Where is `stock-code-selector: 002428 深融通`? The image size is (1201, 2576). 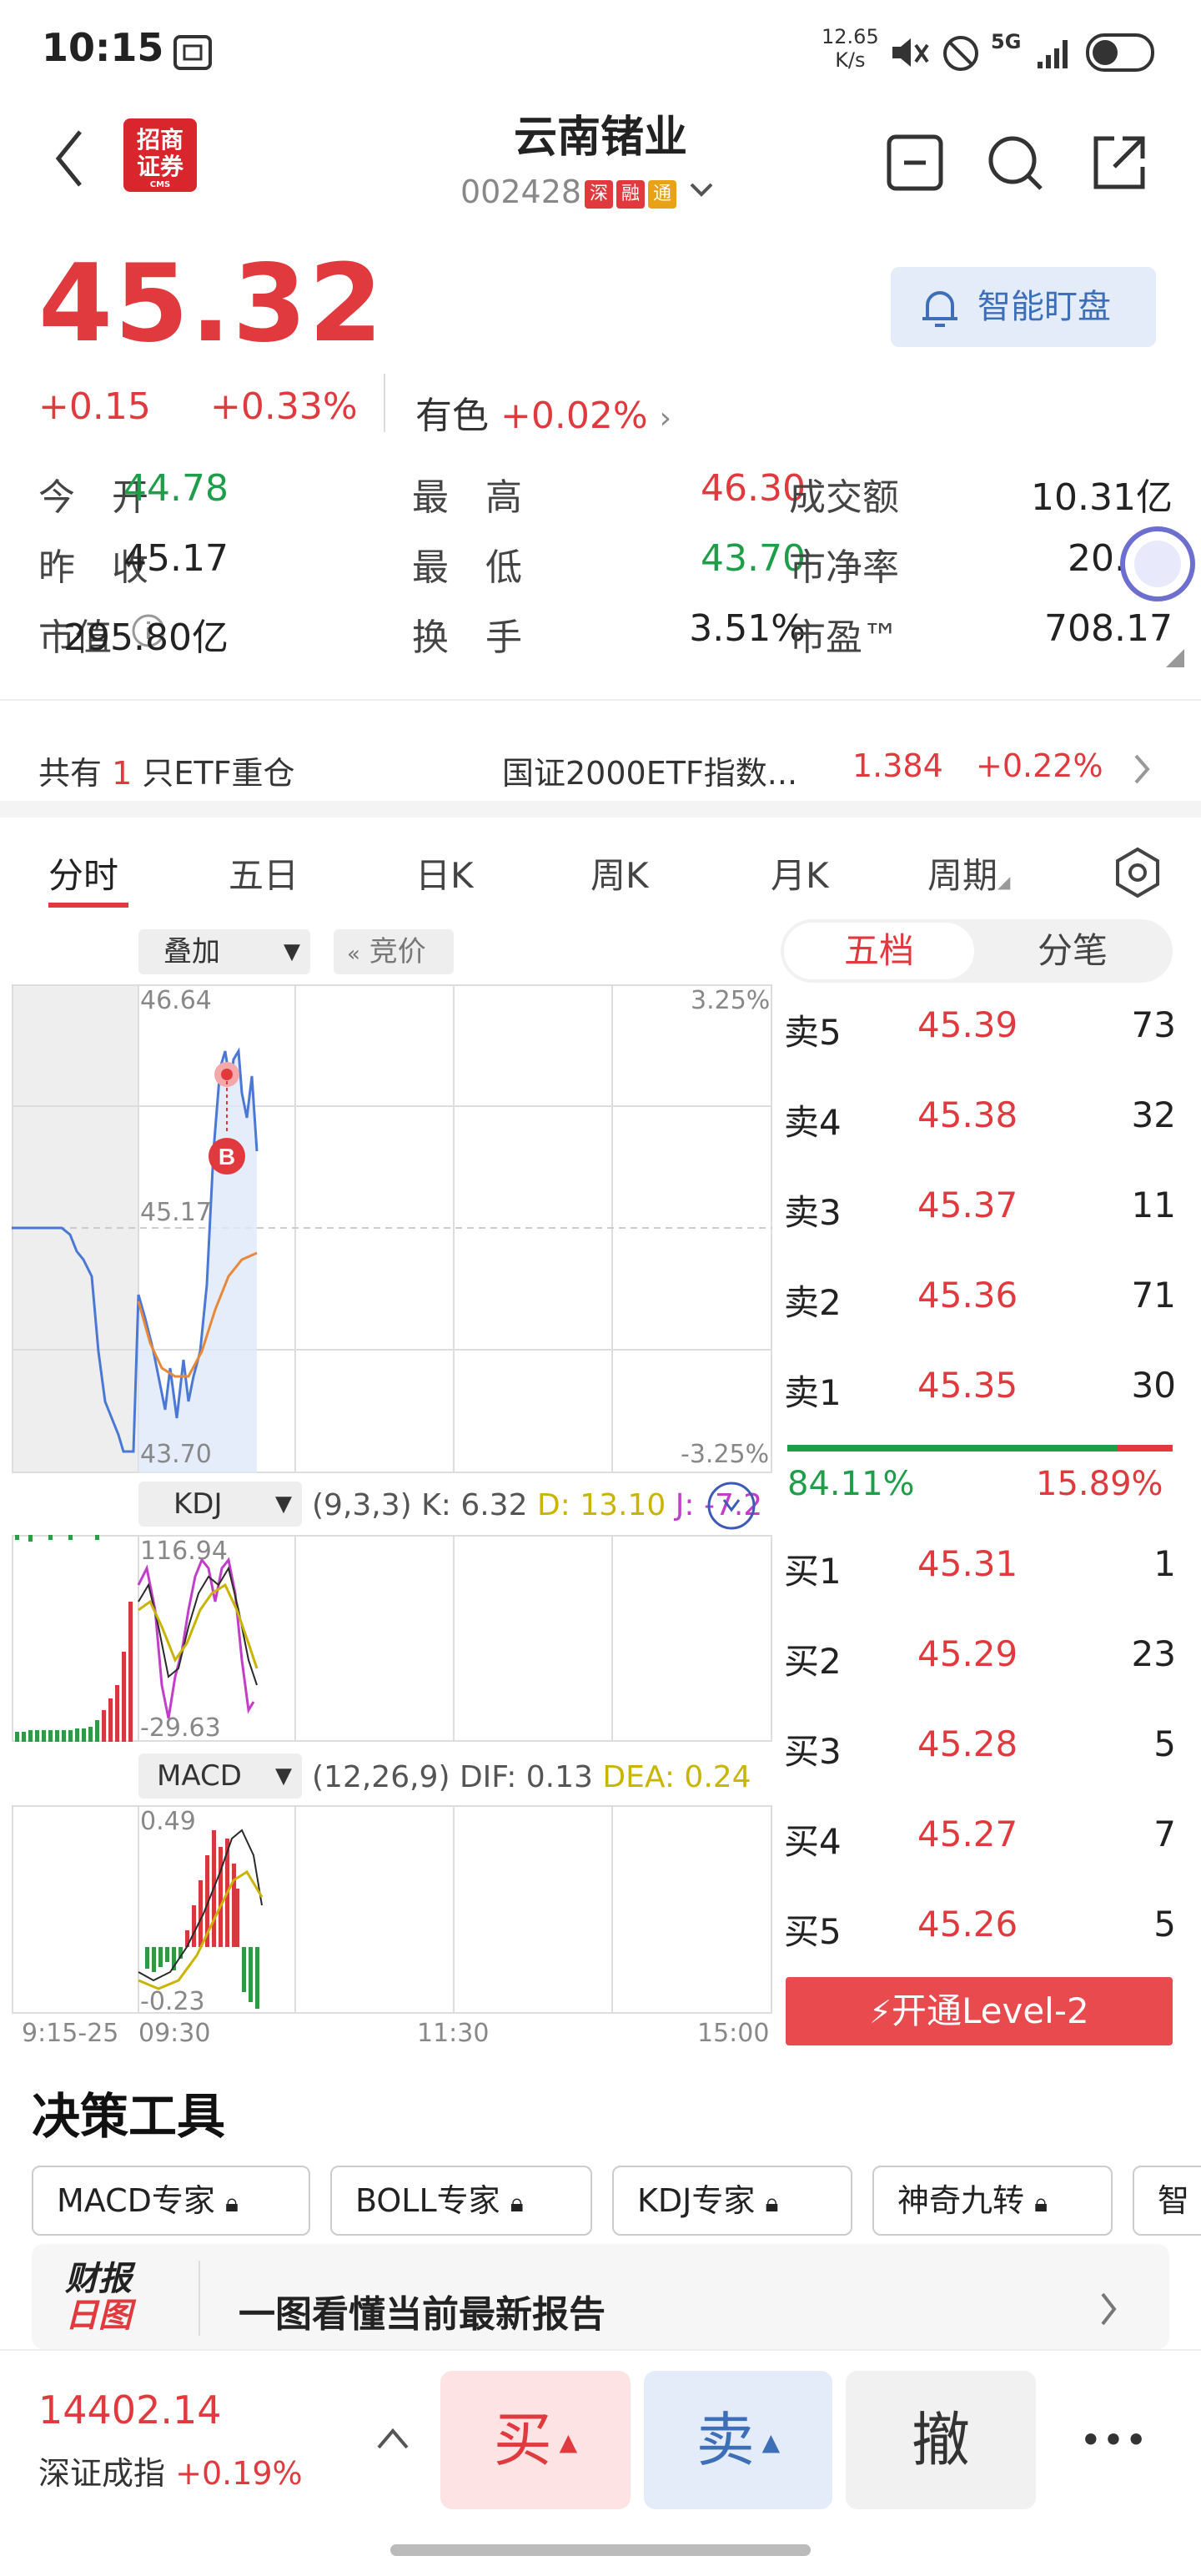
stock-code-selector: 002428 深融通 is located at coordinates (588, 192).